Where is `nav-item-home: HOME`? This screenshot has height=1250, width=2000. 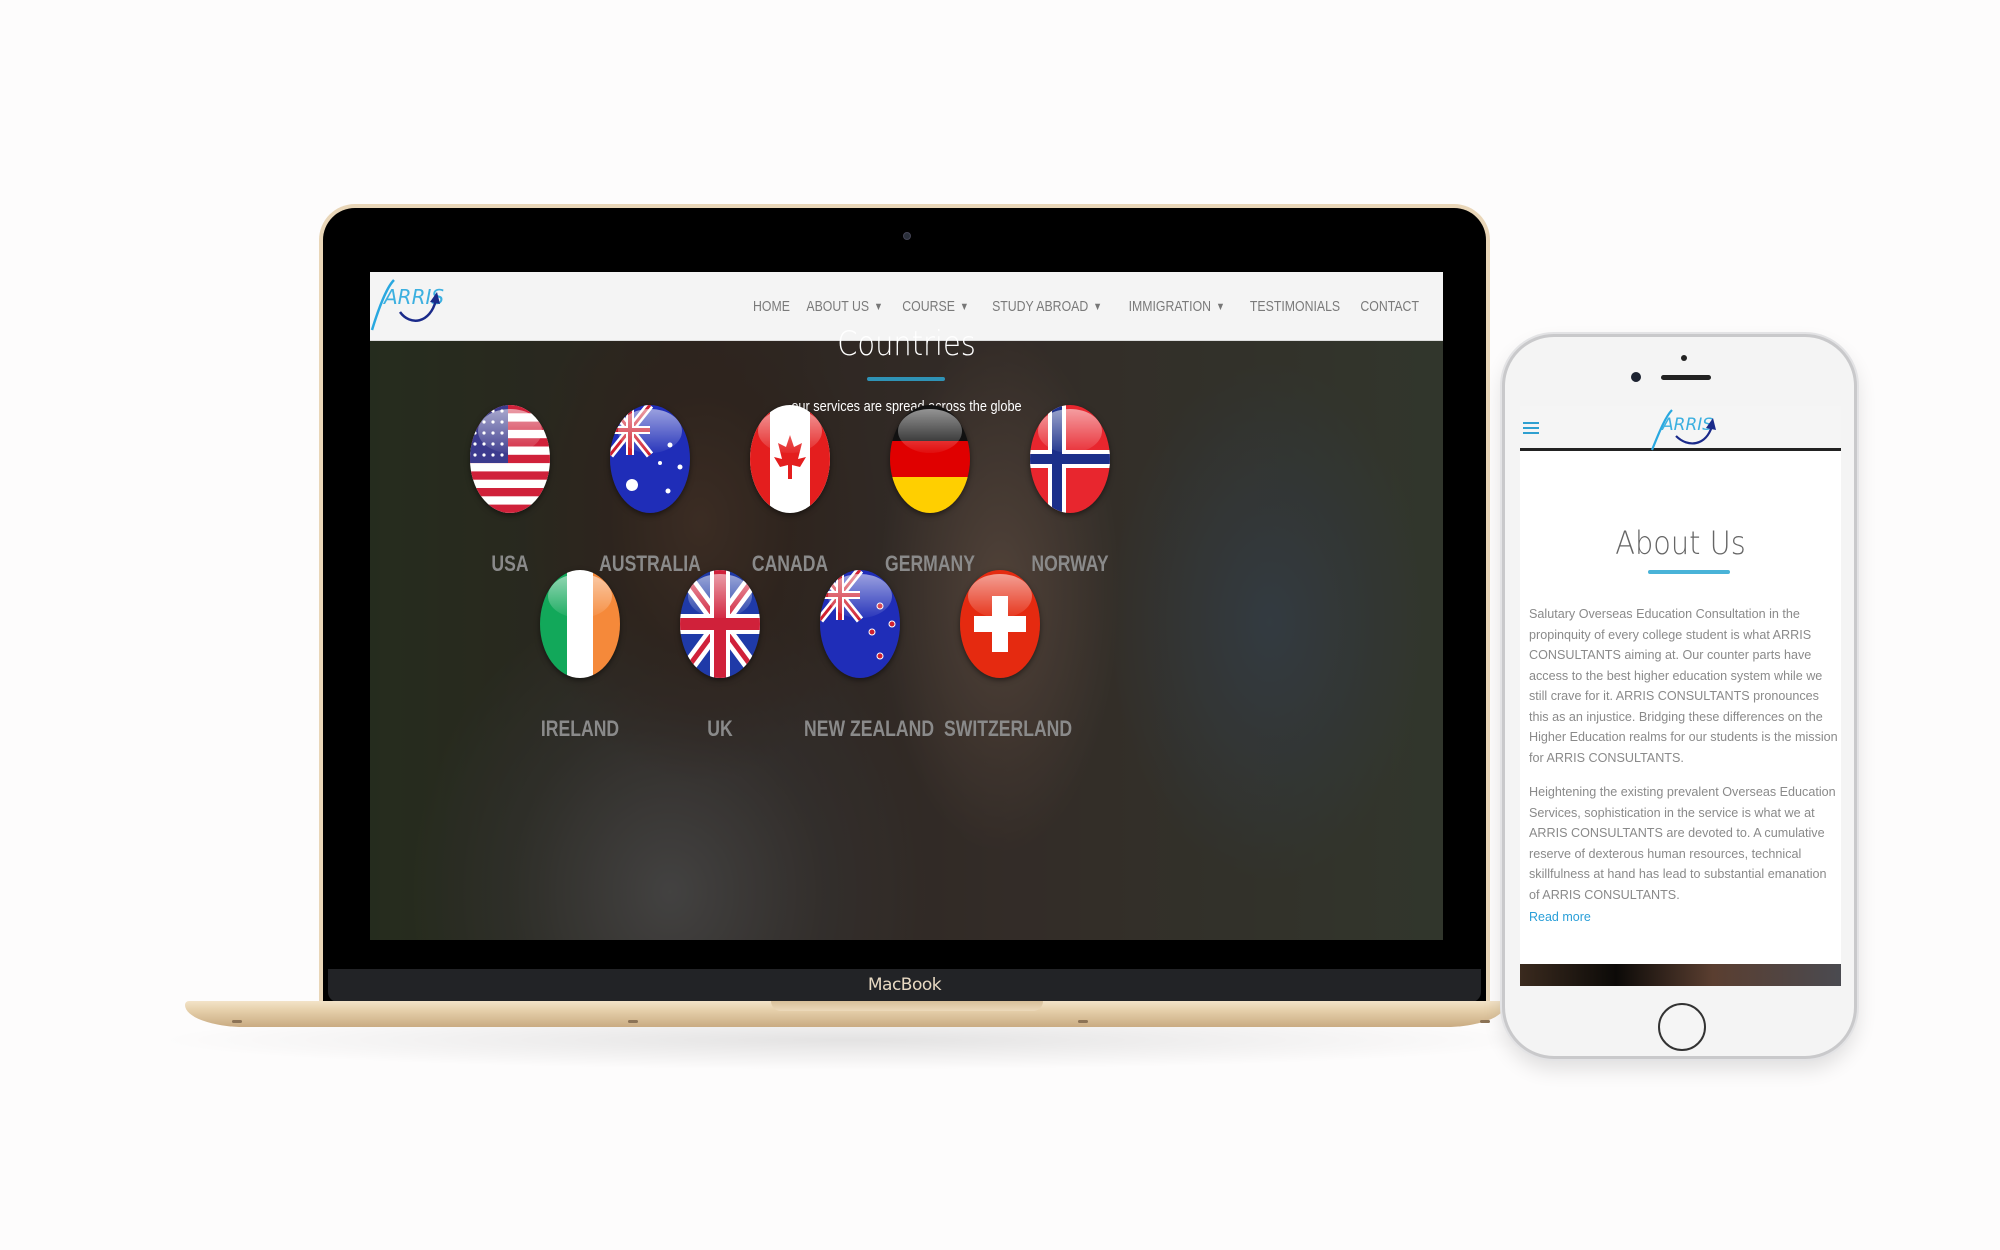 nav-item-home: HOME is located at coordinates (771, 306).